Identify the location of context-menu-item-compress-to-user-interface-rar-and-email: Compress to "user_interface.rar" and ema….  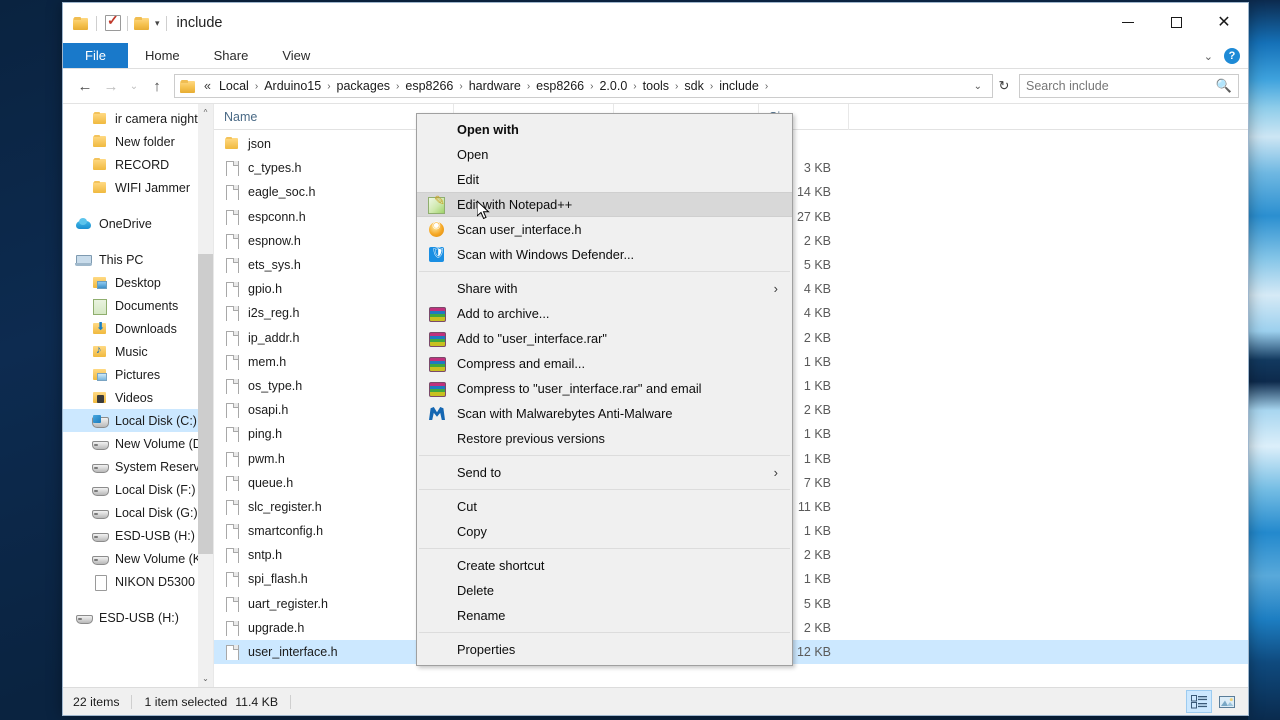
(604, 388).